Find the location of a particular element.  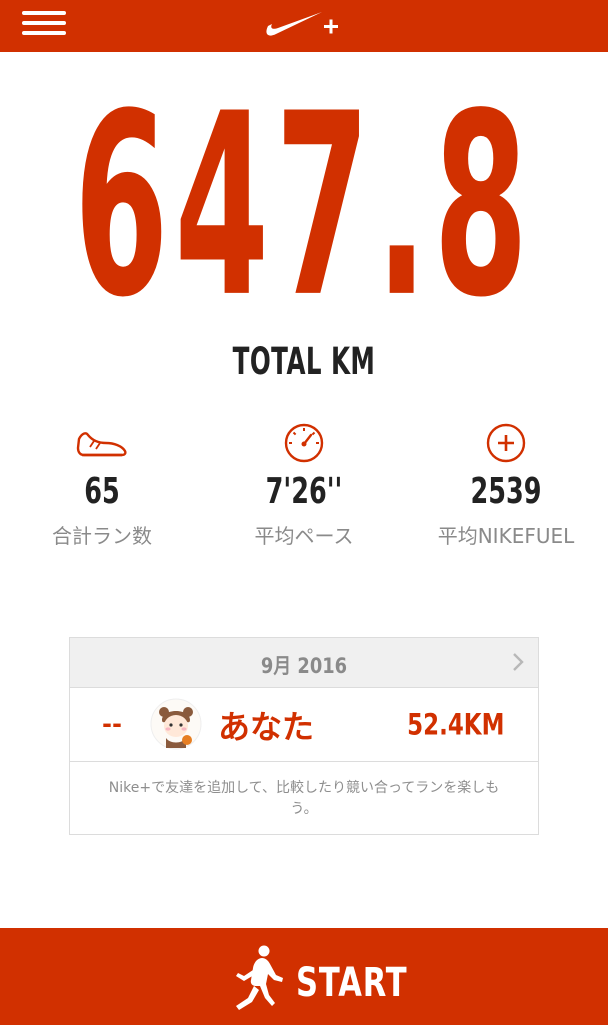

next-month-button is located at coordinates (518, 664).